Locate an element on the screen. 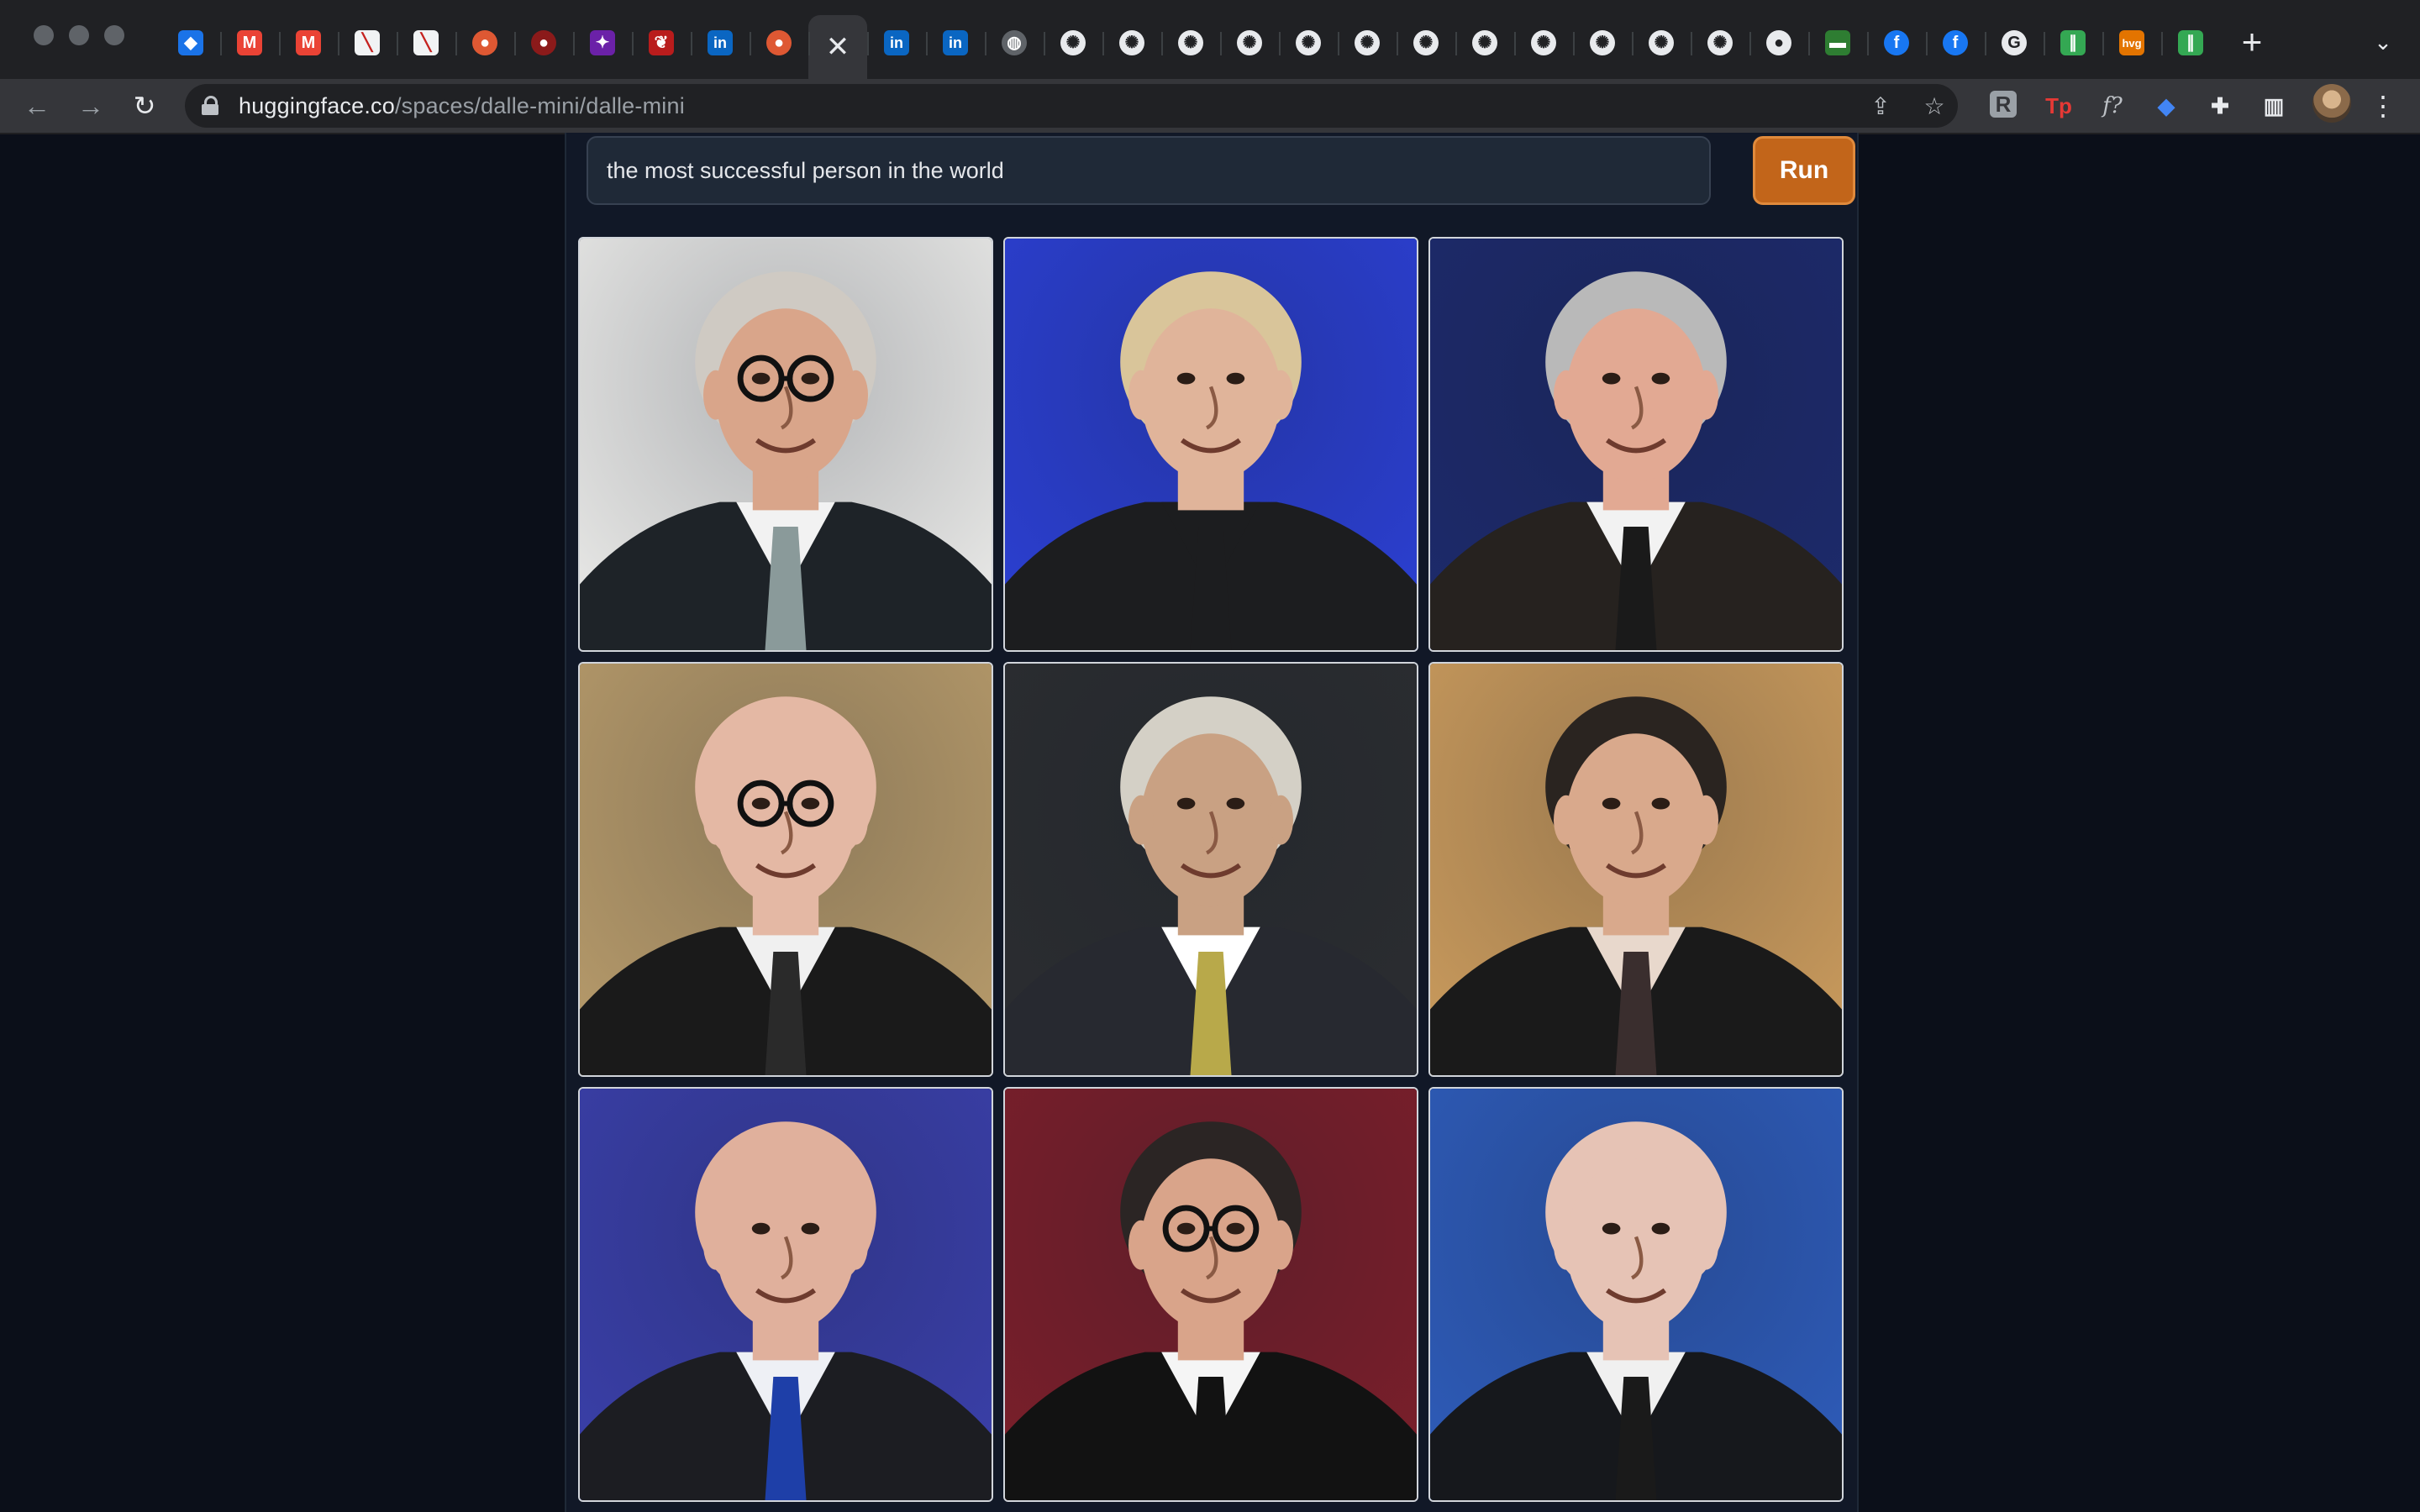 This screenshot has height=1512, width=2420. browser-tab: ◆ is located at coordinates (191, 43).